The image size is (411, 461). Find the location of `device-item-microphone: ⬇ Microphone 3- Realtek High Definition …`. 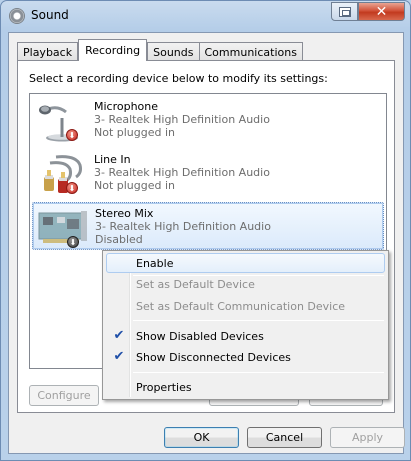

device-item-microphone: ⬇ Microphone 3- Realtek High Definition … is located at coordinates (208, 120).